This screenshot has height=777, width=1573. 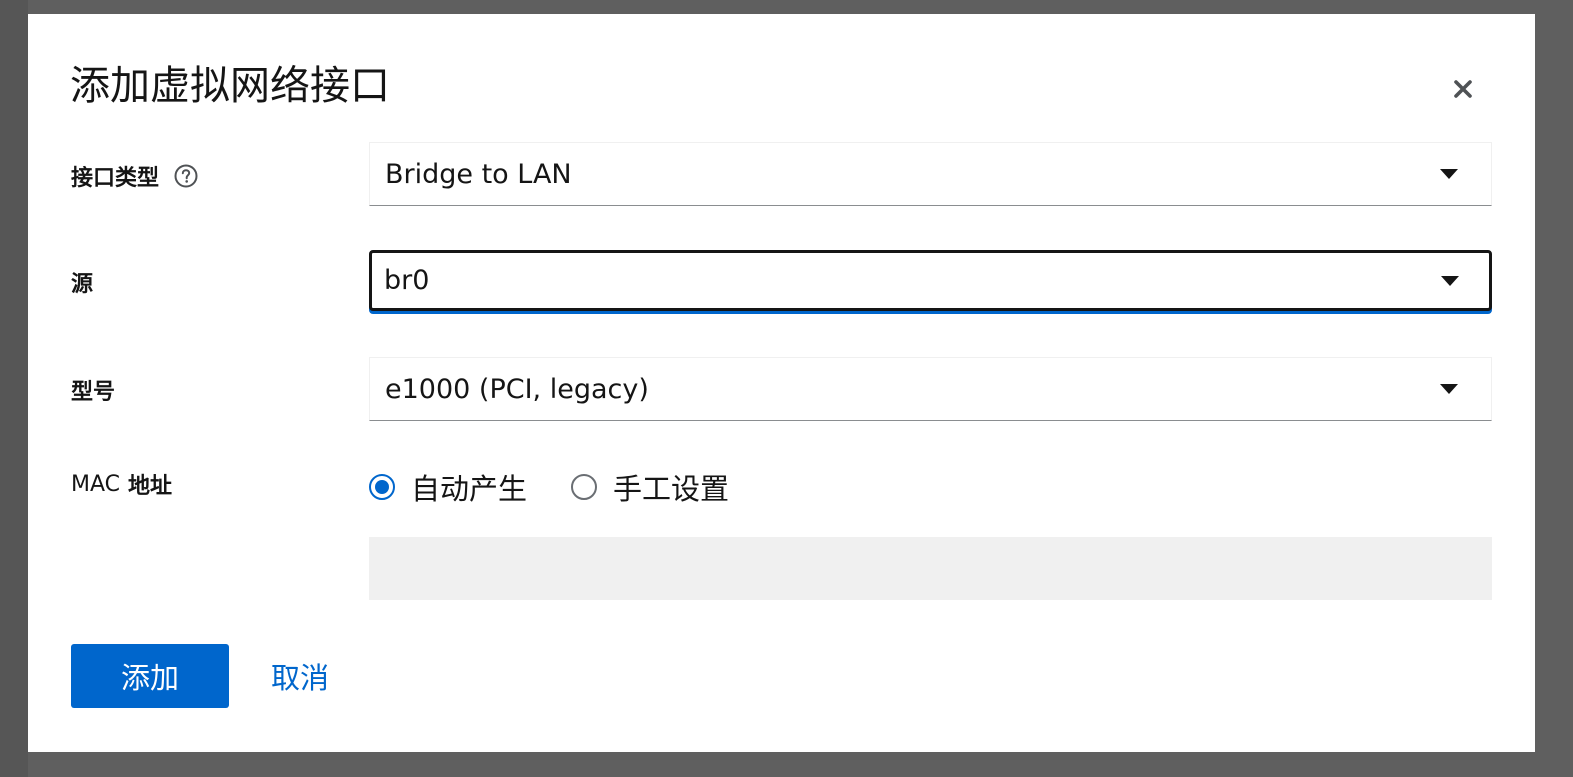 I want to click on mac-radio-group: 自动产生 手工设置, so click(x=571, y=487).